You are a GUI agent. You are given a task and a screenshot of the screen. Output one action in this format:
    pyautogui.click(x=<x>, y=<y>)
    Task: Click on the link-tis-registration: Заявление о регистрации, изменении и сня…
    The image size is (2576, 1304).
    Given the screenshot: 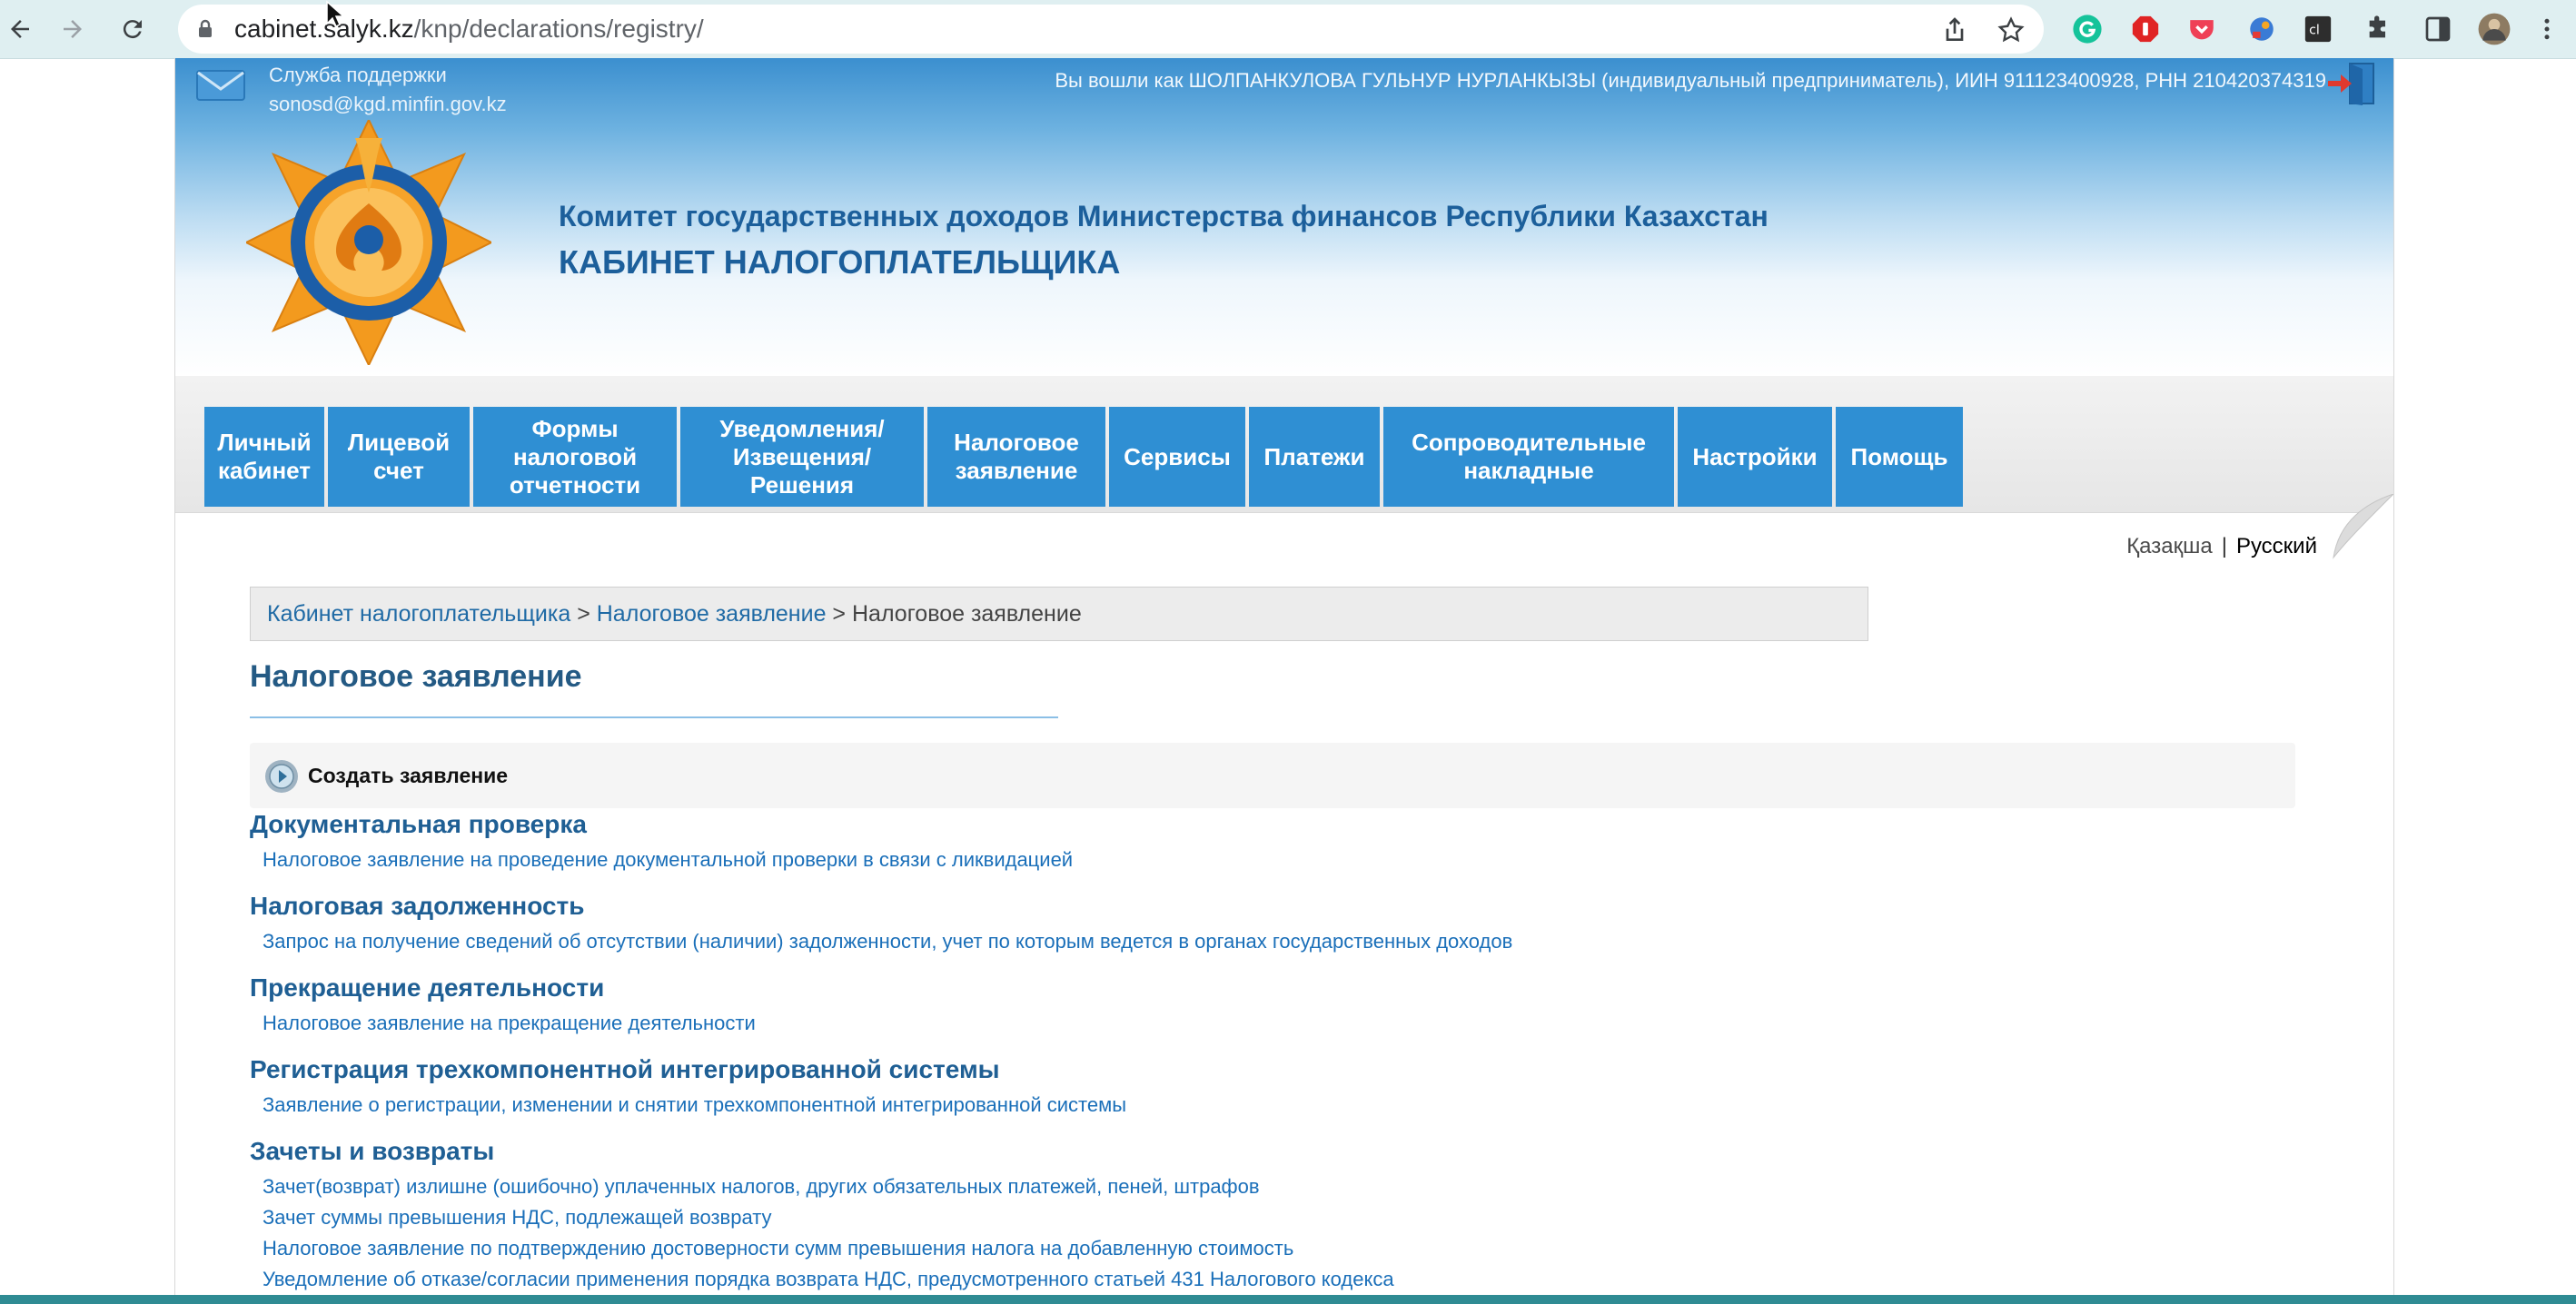 What is the action you would take?
    pyautogui.click(x=694, y=1105)
    